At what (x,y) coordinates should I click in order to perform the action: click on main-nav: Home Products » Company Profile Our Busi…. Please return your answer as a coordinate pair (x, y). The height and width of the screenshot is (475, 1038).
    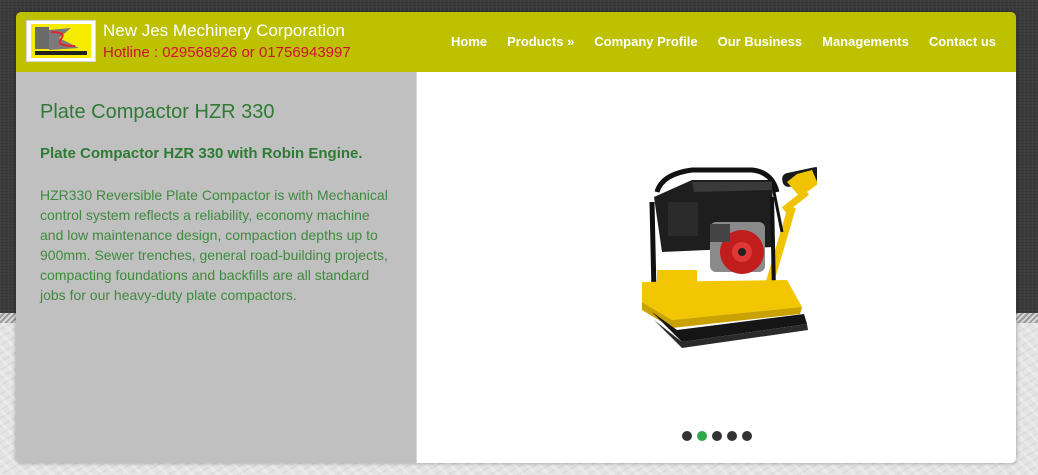
    Looking at the image, I should click on (723, 41).